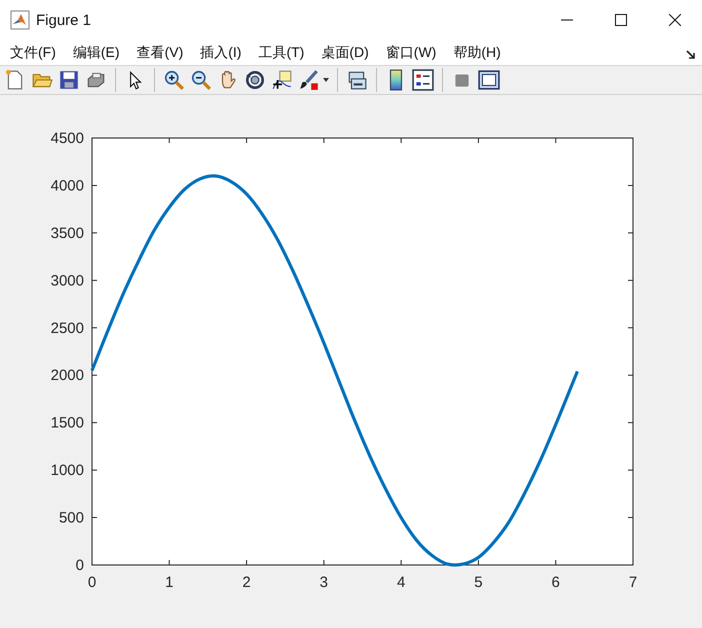  What do you see at coordinates (64, 20) in the screenshot?
I see `window-title: Figure 1` at bounding box center [64, 20].